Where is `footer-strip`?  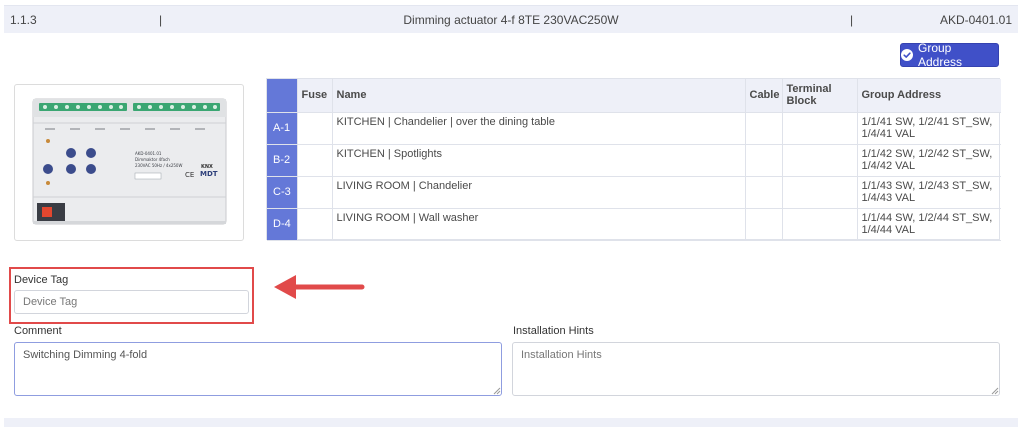
footer-strip is located at coordinates (511, 422).